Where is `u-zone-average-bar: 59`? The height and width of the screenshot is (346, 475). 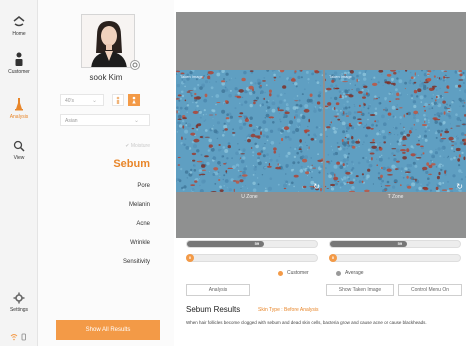 u-zone-average-bar: 59 is located at coordinates (252, 244).